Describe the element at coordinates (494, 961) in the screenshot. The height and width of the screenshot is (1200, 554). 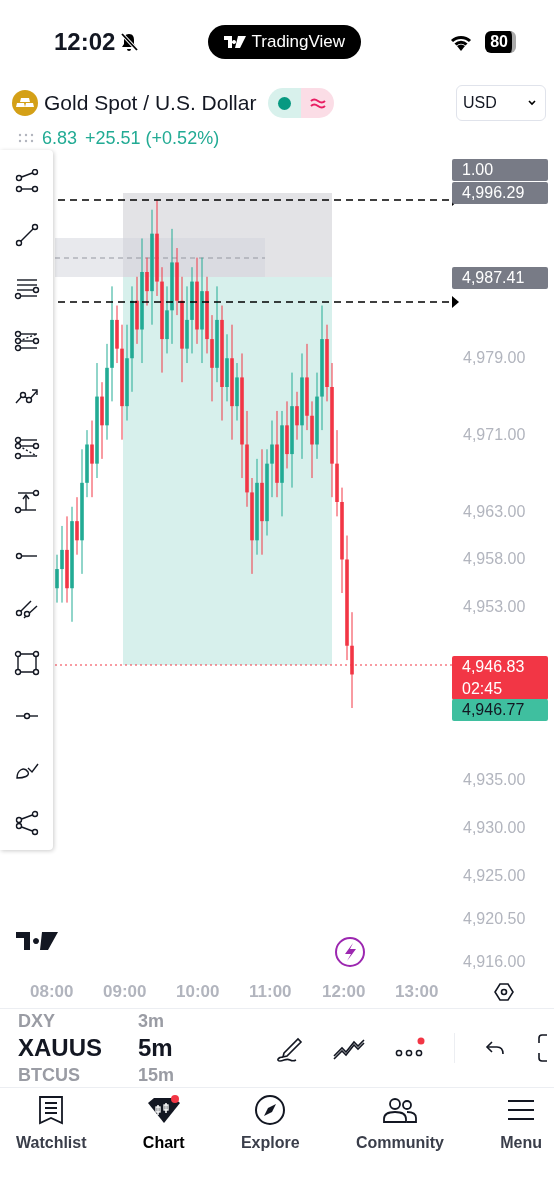
I see `price-axis-label: 4,916.00` at that location.